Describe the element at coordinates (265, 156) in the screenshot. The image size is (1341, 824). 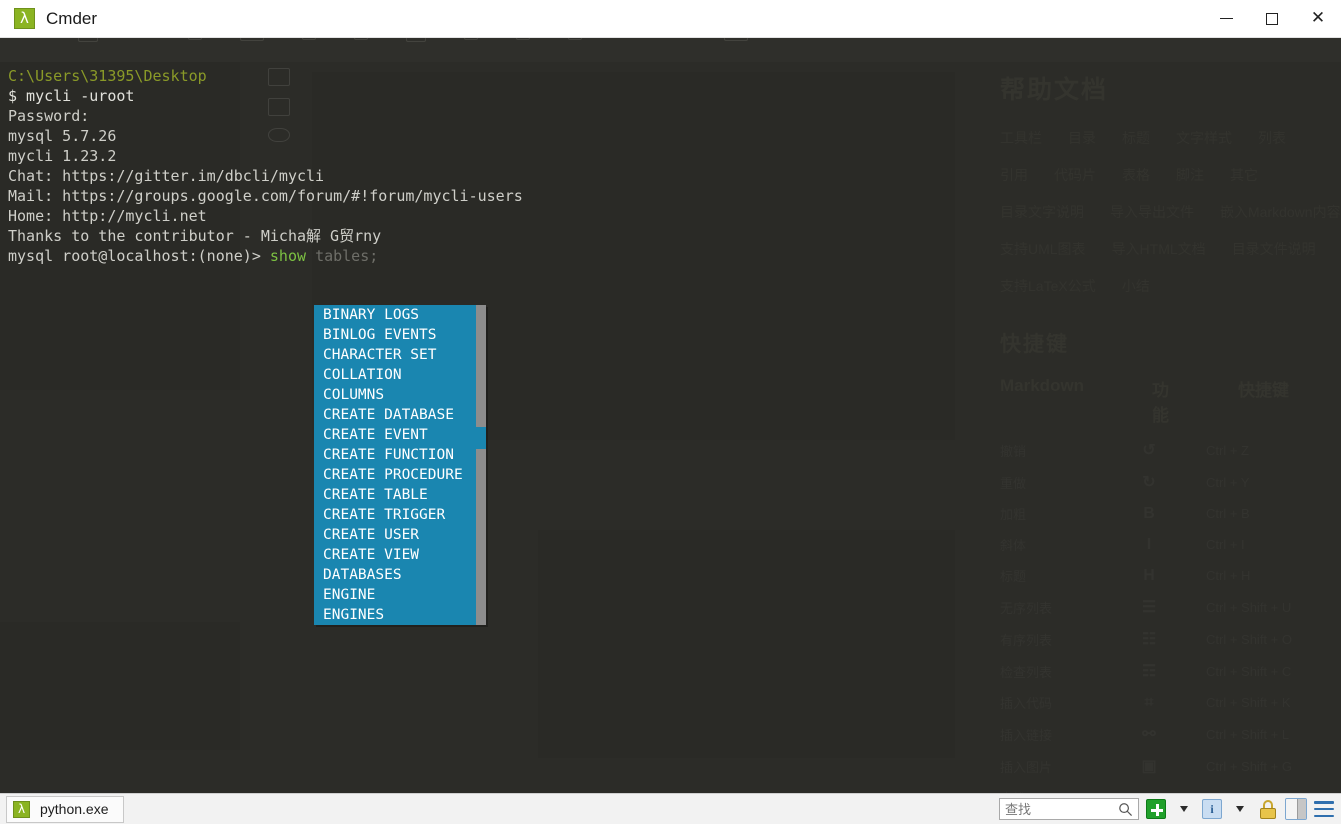
I see `terminal-line: mycli 1.23.2` at that location.